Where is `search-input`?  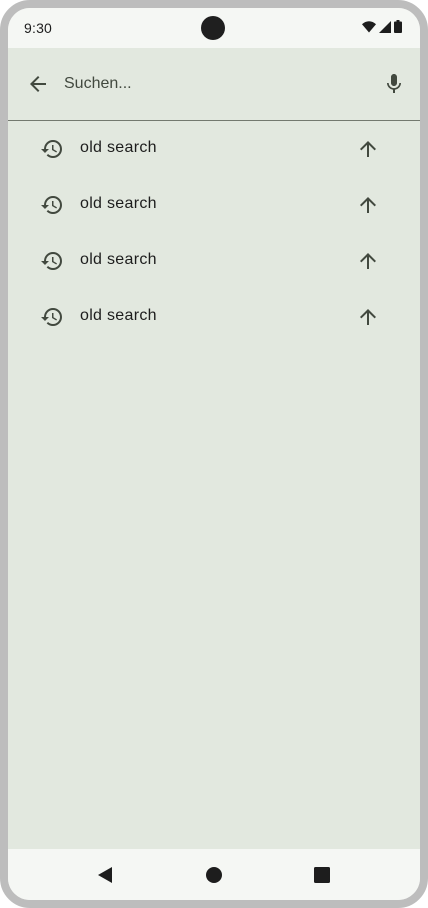
search-input is located at coordinates (214, 84).